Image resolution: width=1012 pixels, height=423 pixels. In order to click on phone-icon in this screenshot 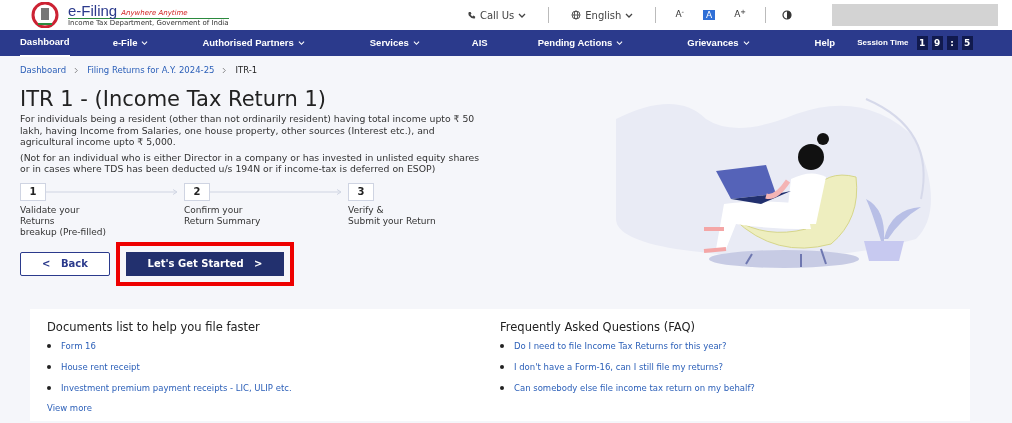, I will do `click(471, 15)`.